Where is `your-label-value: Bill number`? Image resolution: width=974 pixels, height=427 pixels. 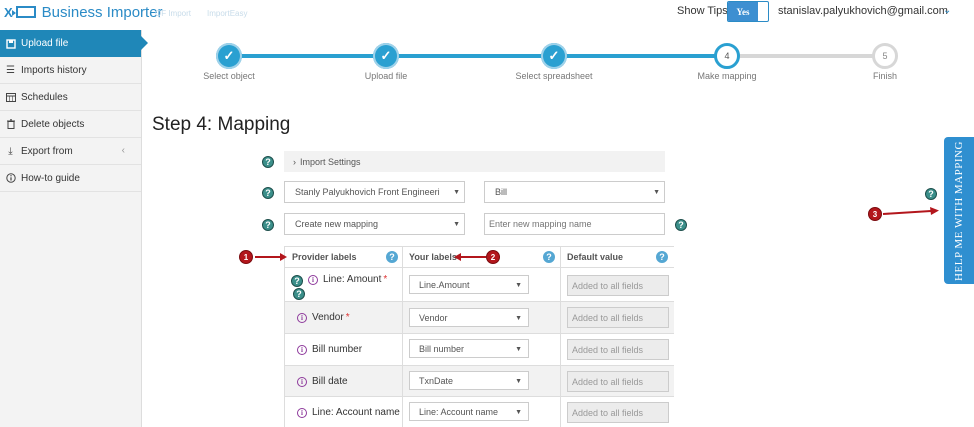 your-label-value: Bill number is located at coordinates (442, 348).